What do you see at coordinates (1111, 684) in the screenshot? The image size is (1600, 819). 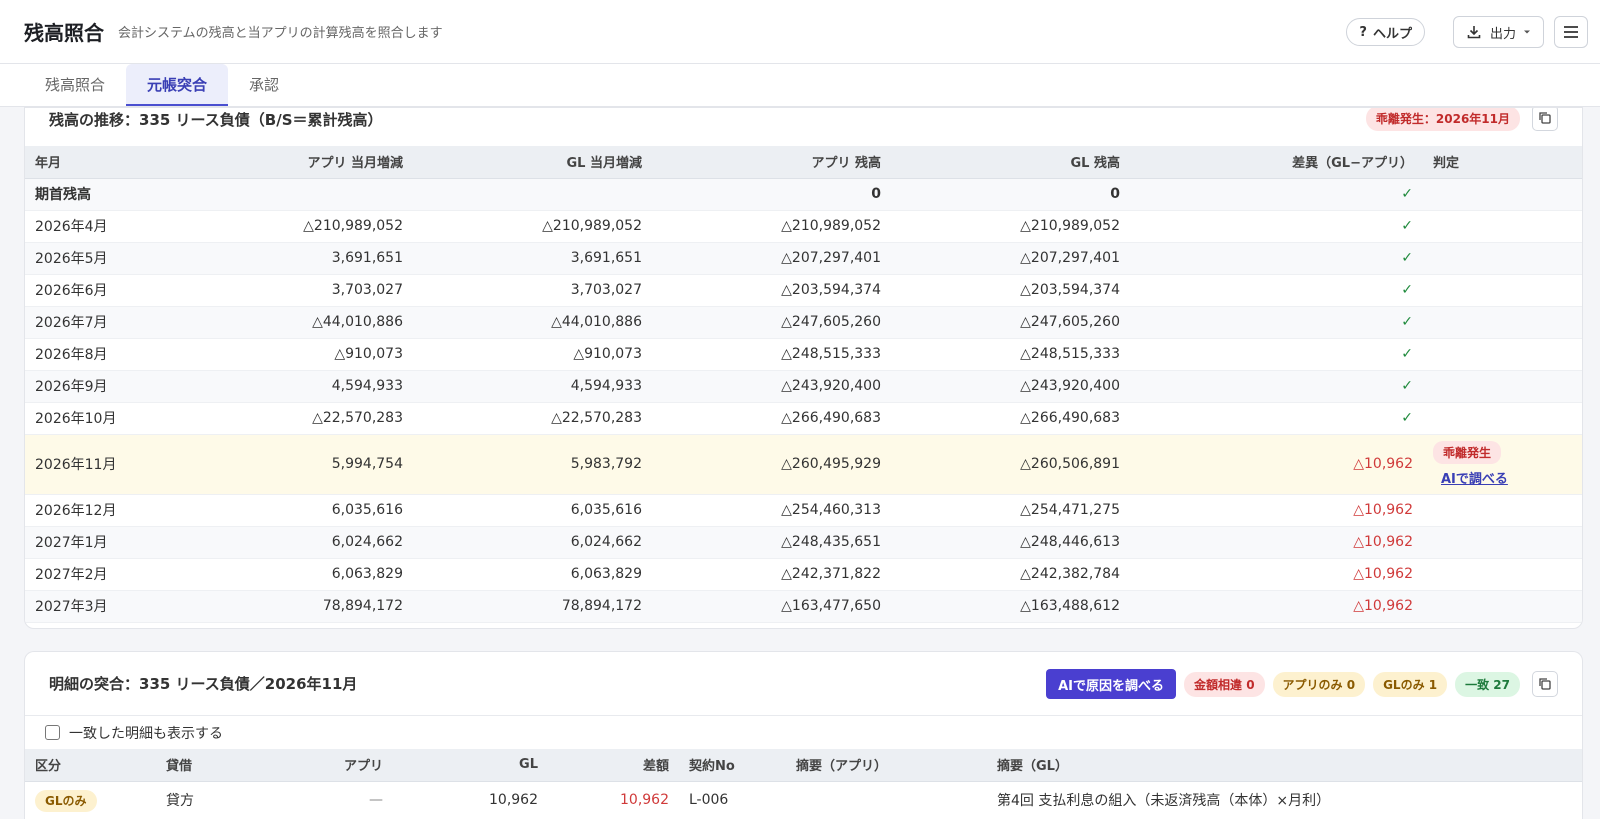 I see `ai-cause-button: AIで原因を調べる` at bounding box center [1111, 684].